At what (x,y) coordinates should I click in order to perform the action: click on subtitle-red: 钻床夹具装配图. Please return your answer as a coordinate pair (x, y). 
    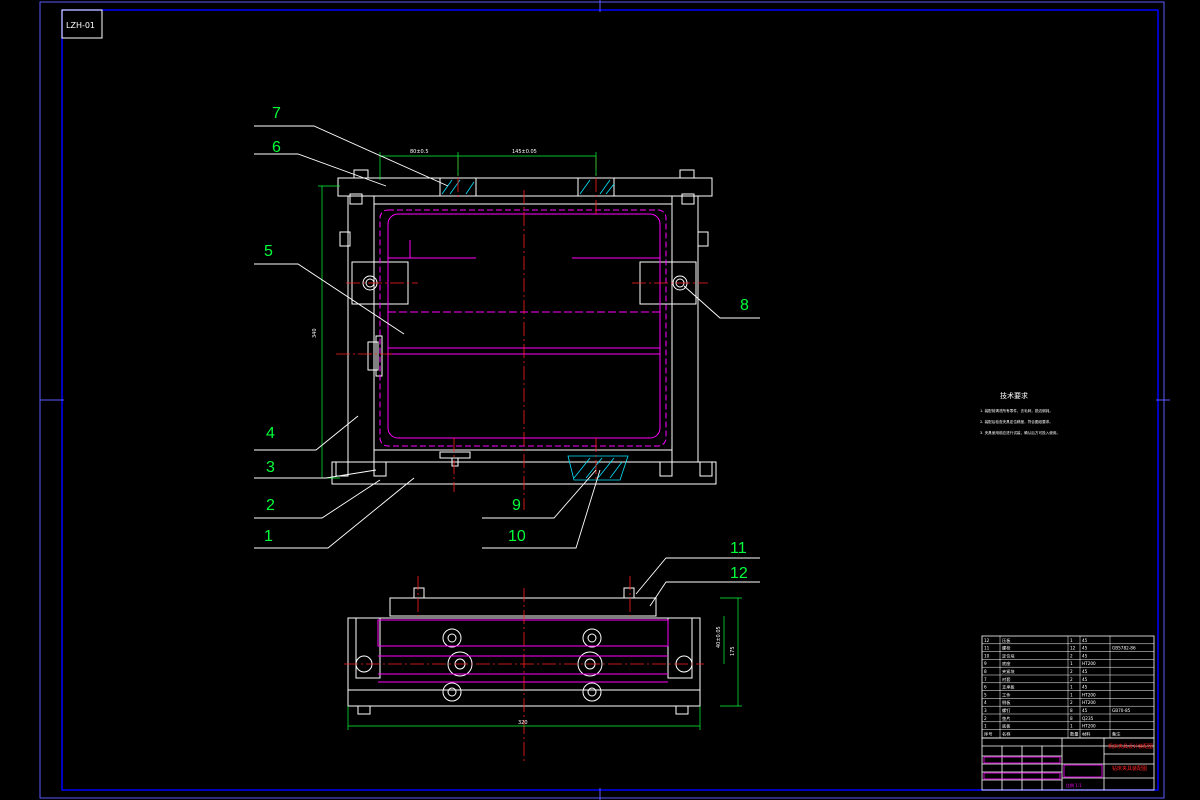
    Looking at the image, I should click on (1129, 768).